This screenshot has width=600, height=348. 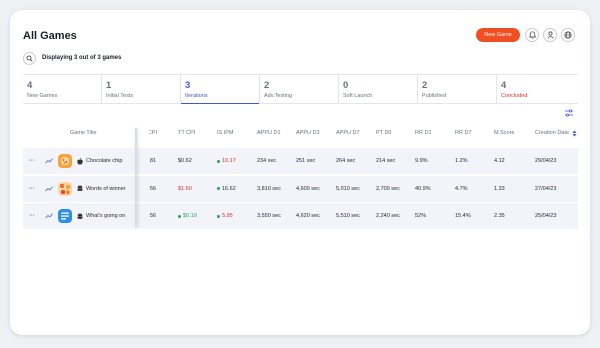 I want to click on tab-label: Published, so click(x=434, y=96).